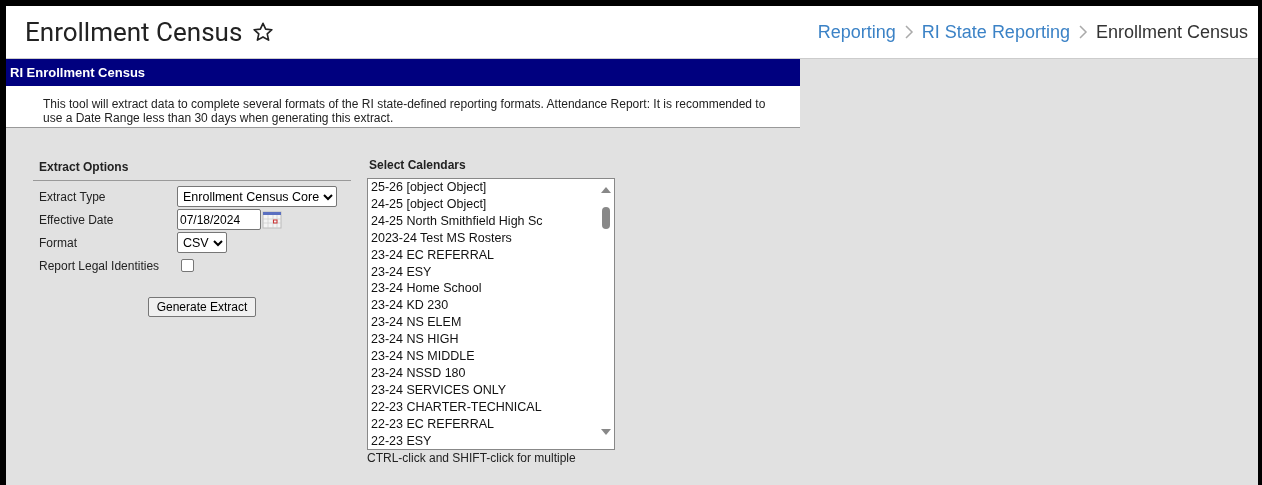 This screenshot has height=485, width=1262. Describe the element at coordinates (483, 373) in the screenshot. I see `calendar-option: 23-24 NSSD 180` at that location.